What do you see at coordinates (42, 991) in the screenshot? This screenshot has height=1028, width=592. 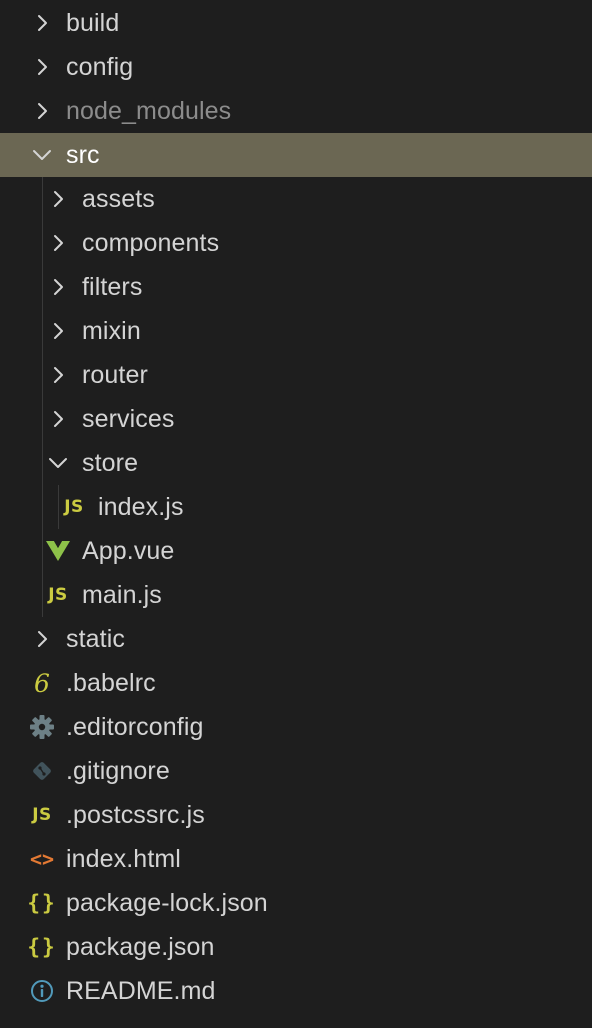 I see `info-icon` at bounding box center [42, 991].